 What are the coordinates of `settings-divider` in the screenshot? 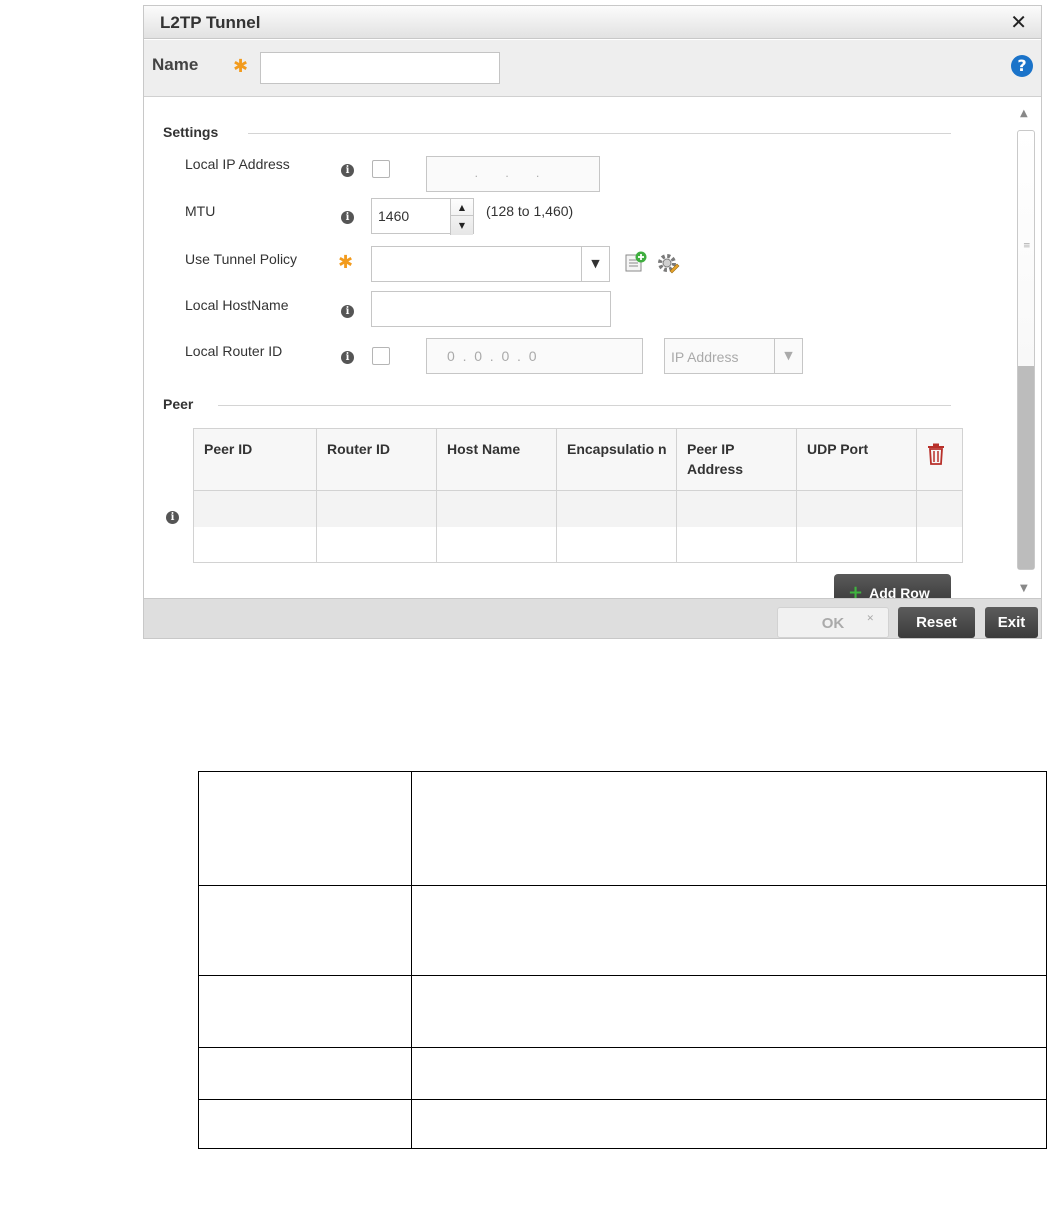 It's located at (599, 133).